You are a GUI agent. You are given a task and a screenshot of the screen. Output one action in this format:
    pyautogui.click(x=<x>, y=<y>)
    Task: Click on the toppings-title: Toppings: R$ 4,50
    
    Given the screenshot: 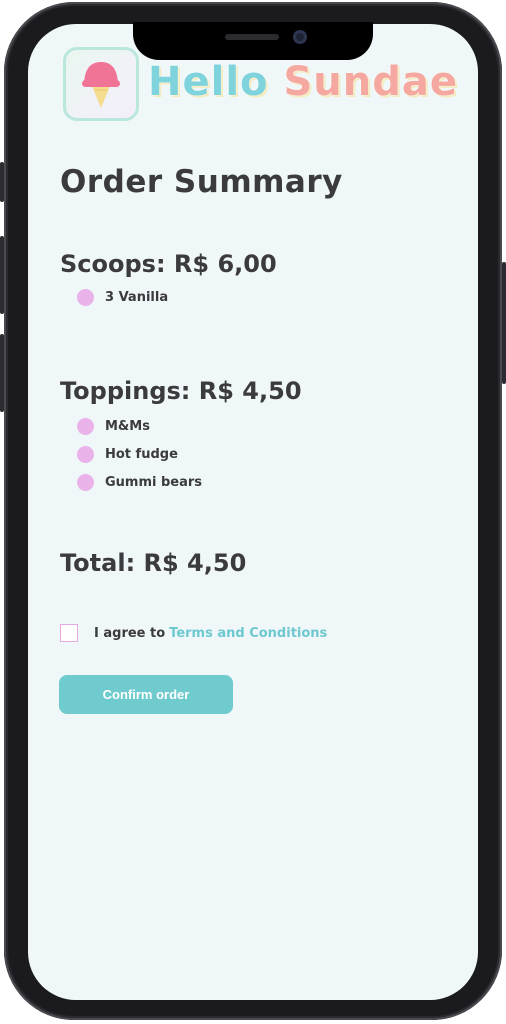 What is the action you would take?
    pyautogui.click(x=181, y=391)
    